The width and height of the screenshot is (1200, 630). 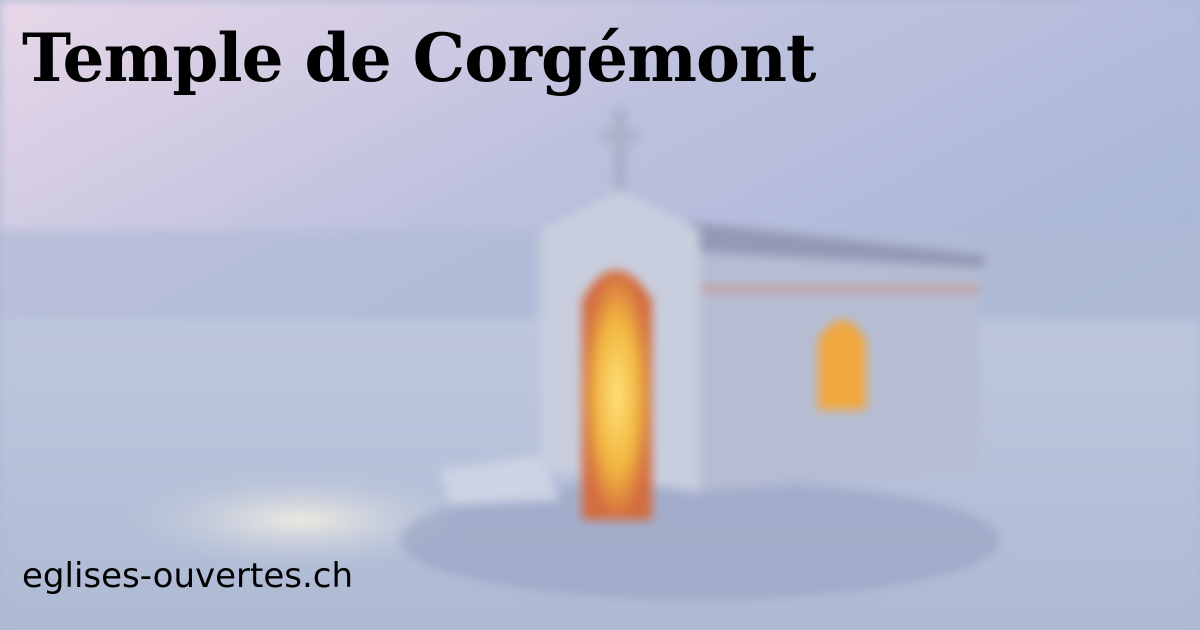 What do you see at coordinates (419, 58) in the screenshot?
I see `page-title: Temple de Corgémont` at bounding box center [419, 58].